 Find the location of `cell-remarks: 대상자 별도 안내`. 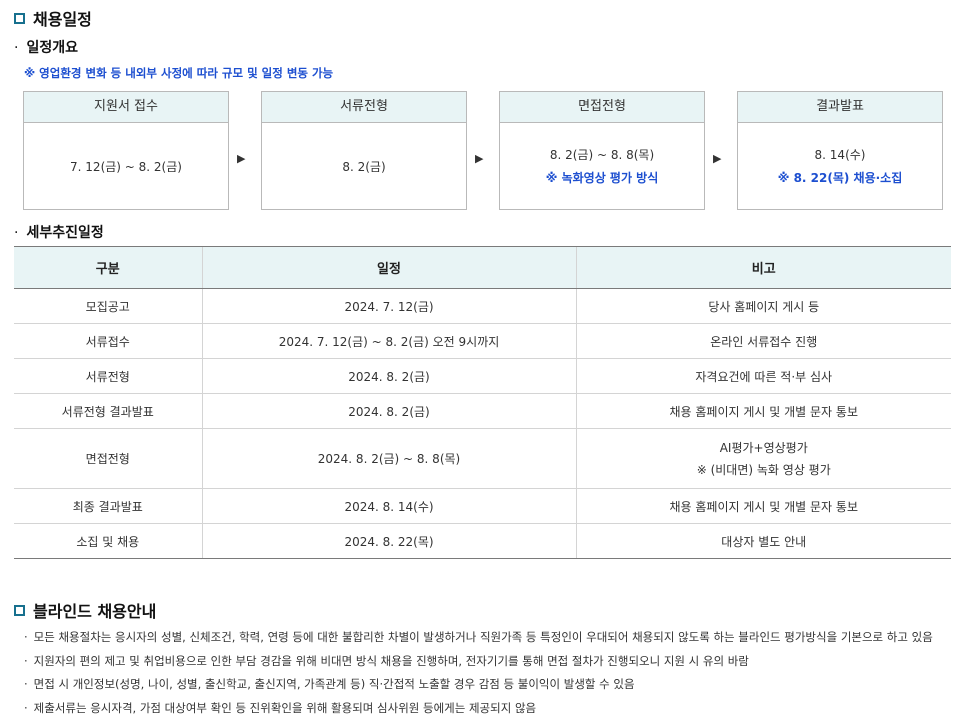

cell-remarks: 대상자 별도 안내 is located at coordinates (763, 541).